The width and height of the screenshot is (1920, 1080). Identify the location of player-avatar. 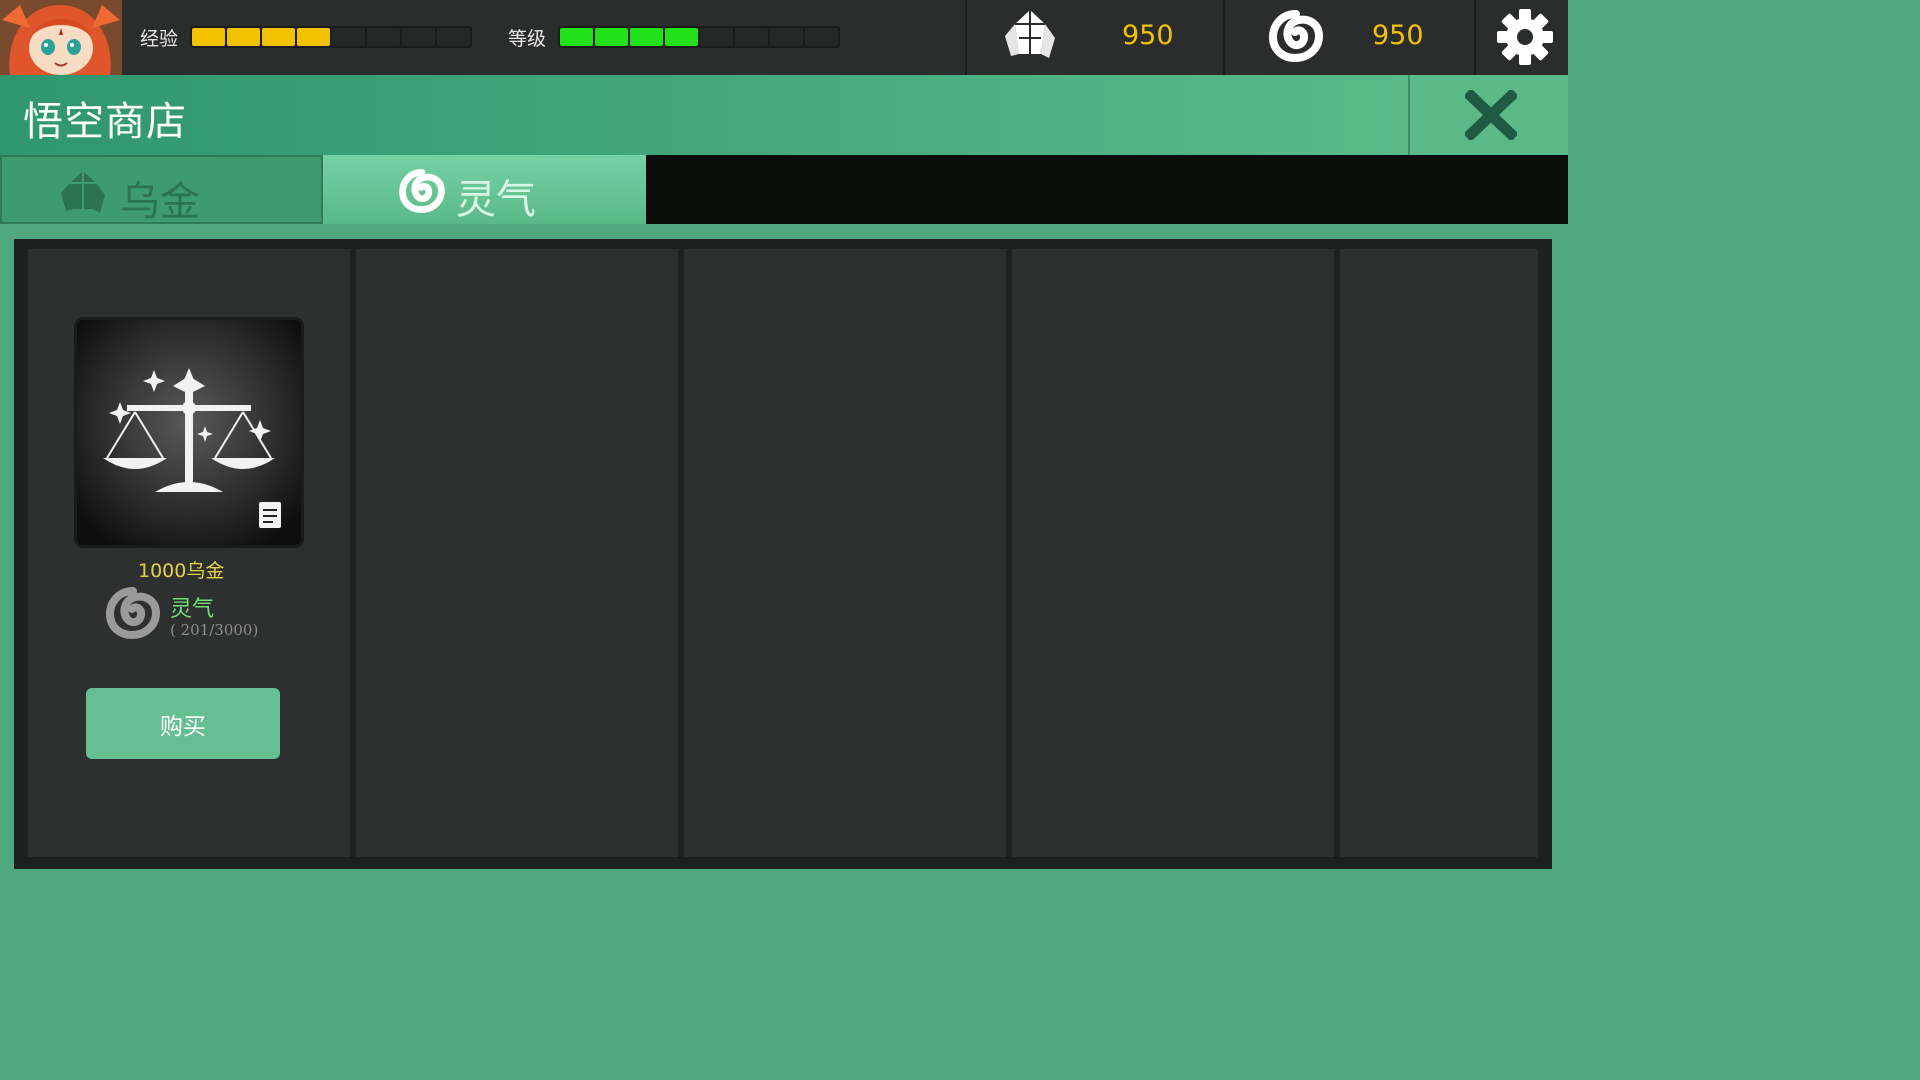
(61, 37).